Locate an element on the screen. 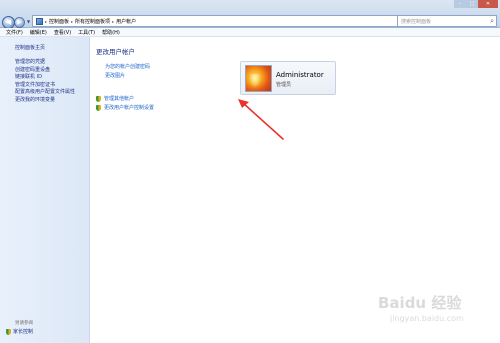  sidebar-item-parental-controls: 家长控制 is located at coordinates (19, 331).